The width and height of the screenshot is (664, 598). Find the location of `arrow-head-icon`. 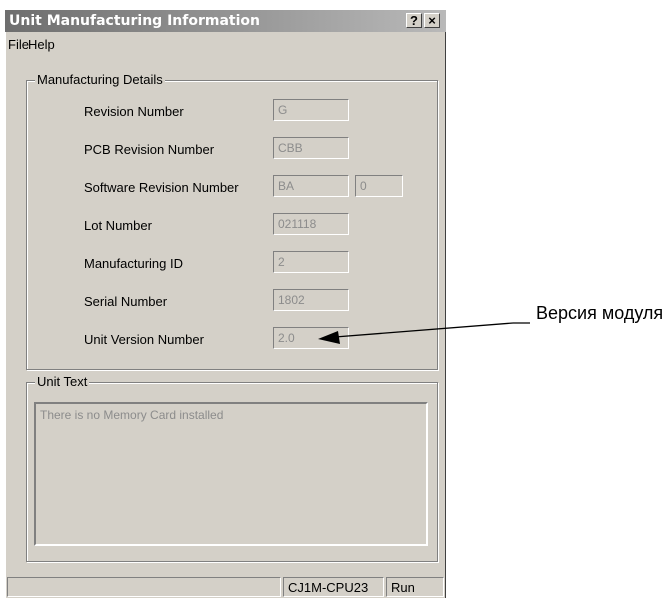

arrow-head-icon is located at coordinates (329, 337).